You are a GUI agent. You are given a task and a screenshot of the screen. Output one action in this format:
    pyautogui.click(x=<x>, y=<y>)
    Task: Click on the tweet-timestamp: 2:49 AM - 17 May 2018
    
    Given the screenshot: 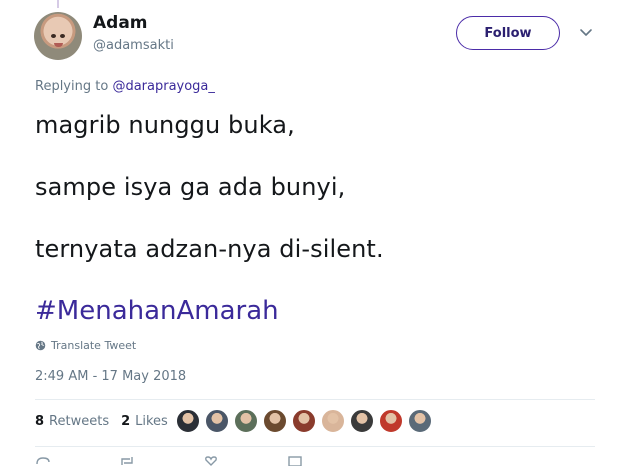 What is the action you would take?
    pyautogui.click(x=110, y=376)
    